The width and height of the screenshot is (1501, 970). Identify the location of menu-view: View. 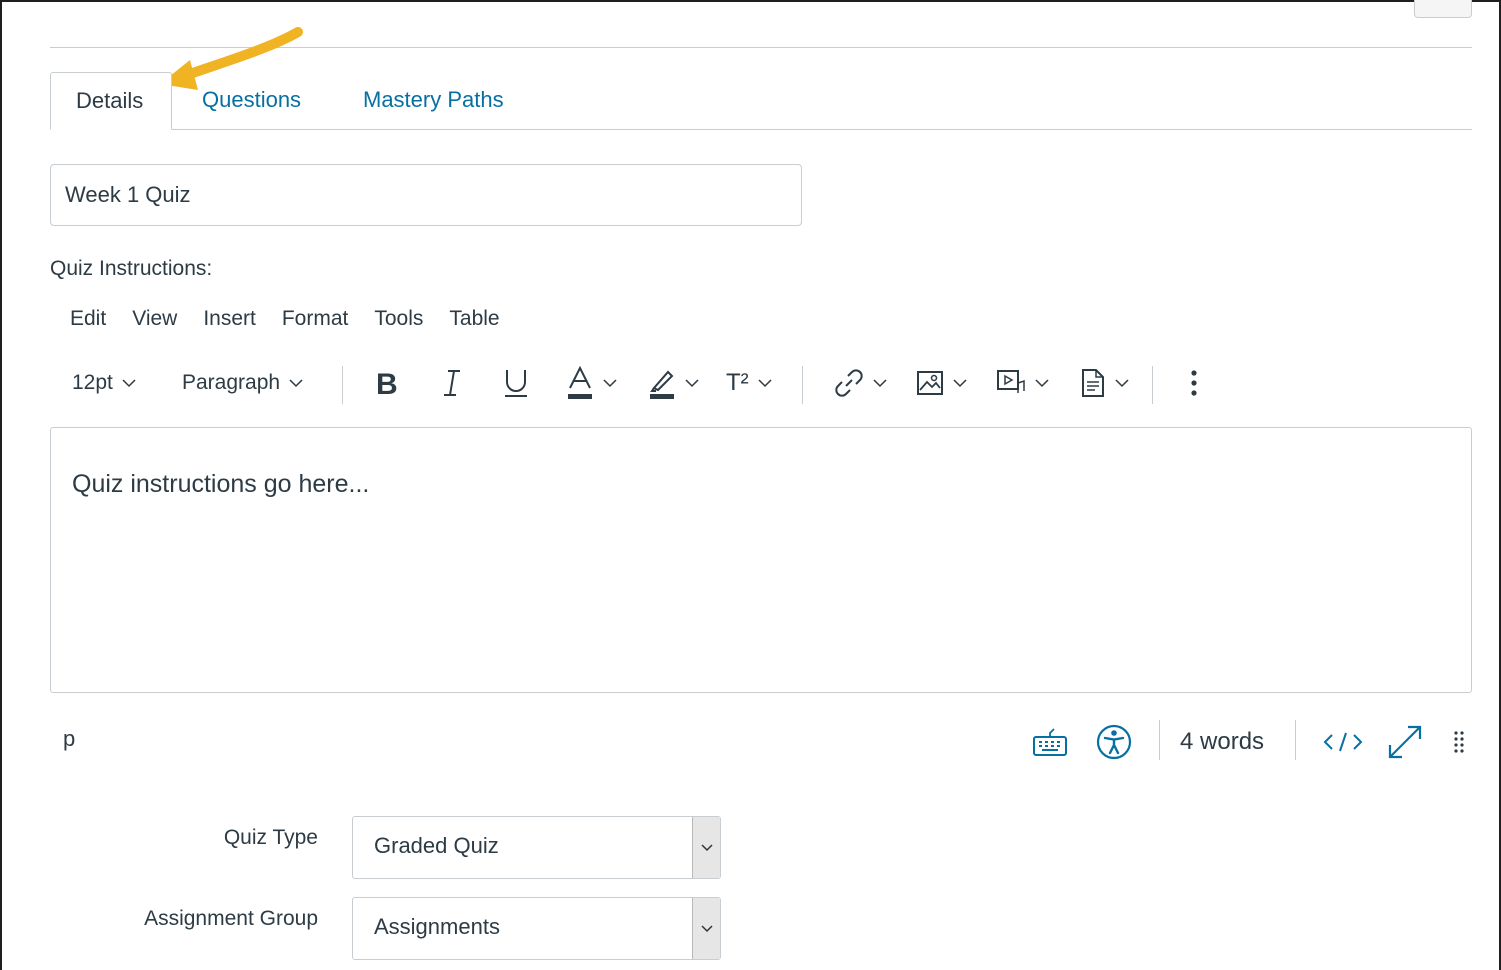
(154, 319).